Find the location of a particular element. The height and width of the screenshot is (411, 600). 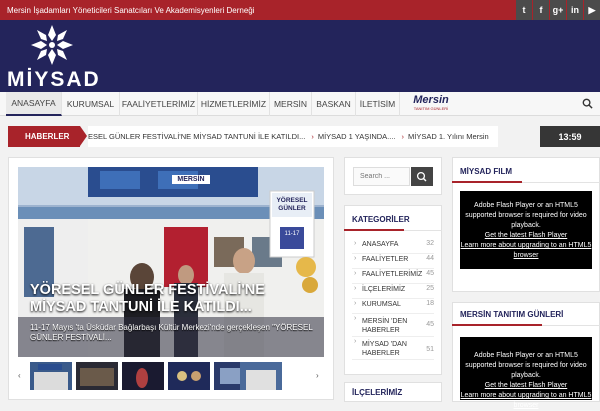

logo-ornament-icon is located at coordinates (52, 45).